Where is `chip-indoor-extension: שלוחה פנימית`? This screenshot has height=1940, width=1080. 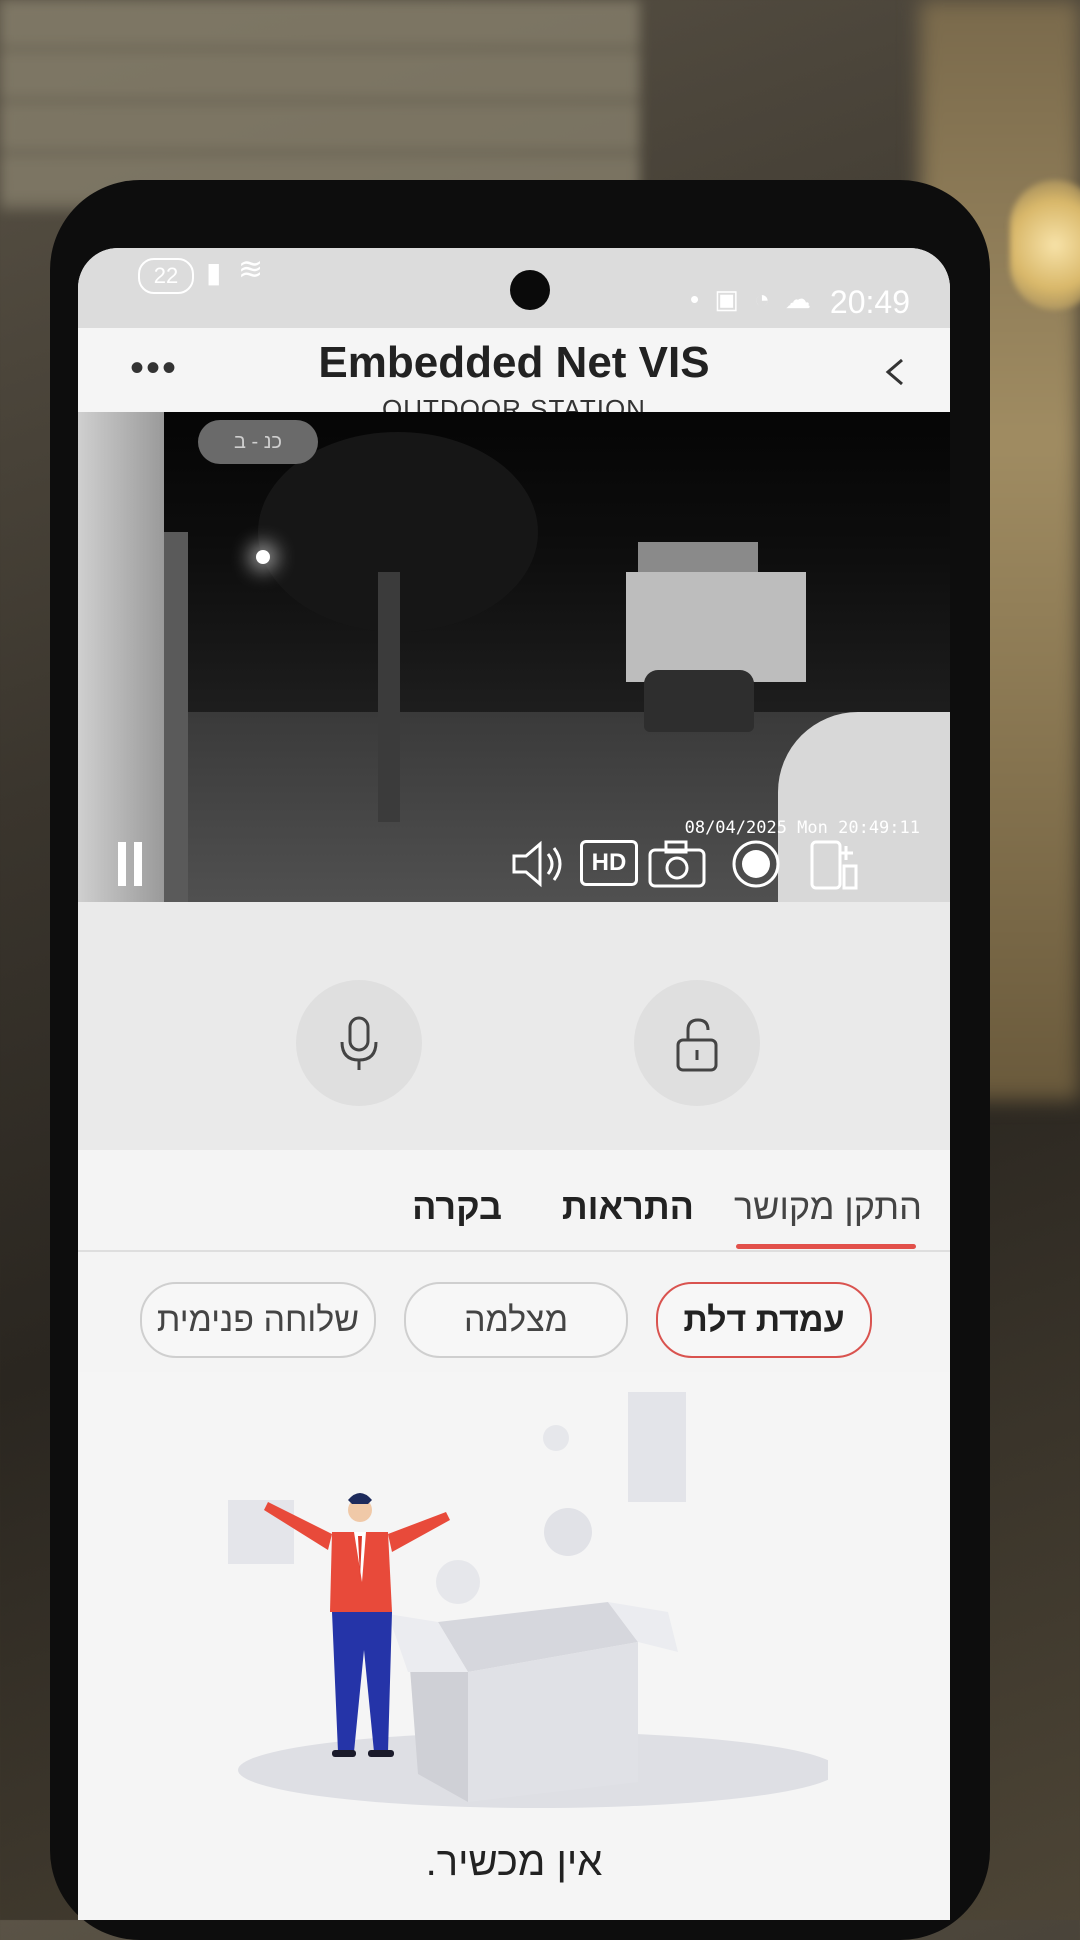
chip-indoor-extension: שלוחה פנימית is located at coordinates (258, 1320).